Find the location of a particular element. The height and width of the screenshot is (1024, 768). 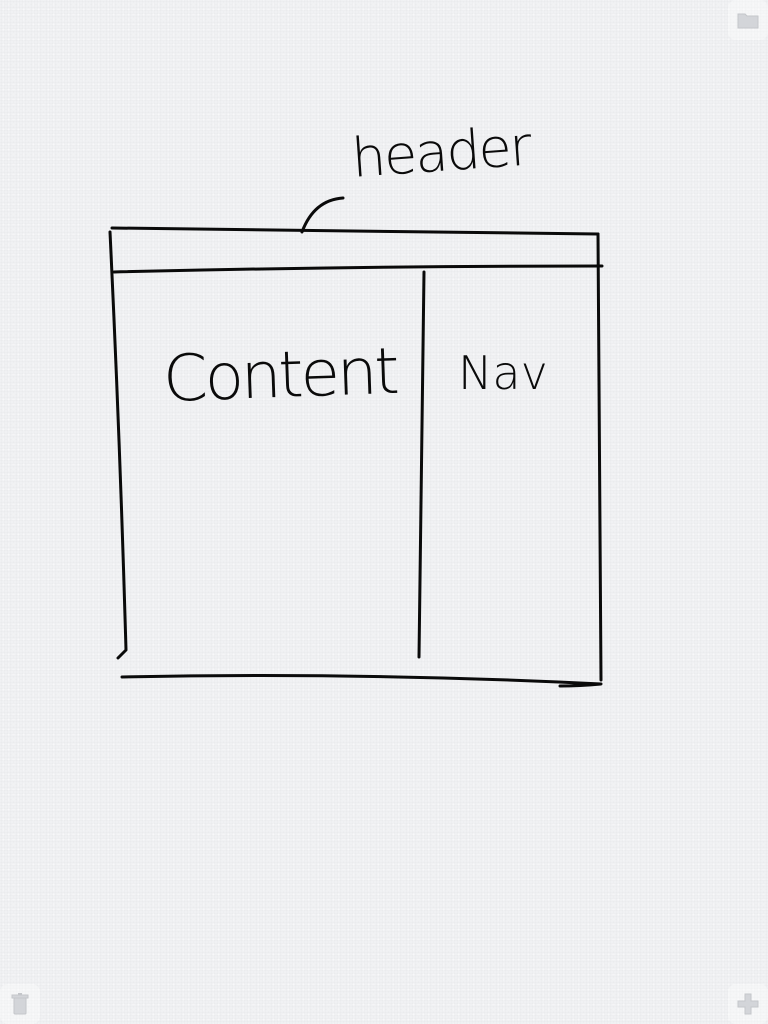

frame-top-line is located at coordinates (355, 231).